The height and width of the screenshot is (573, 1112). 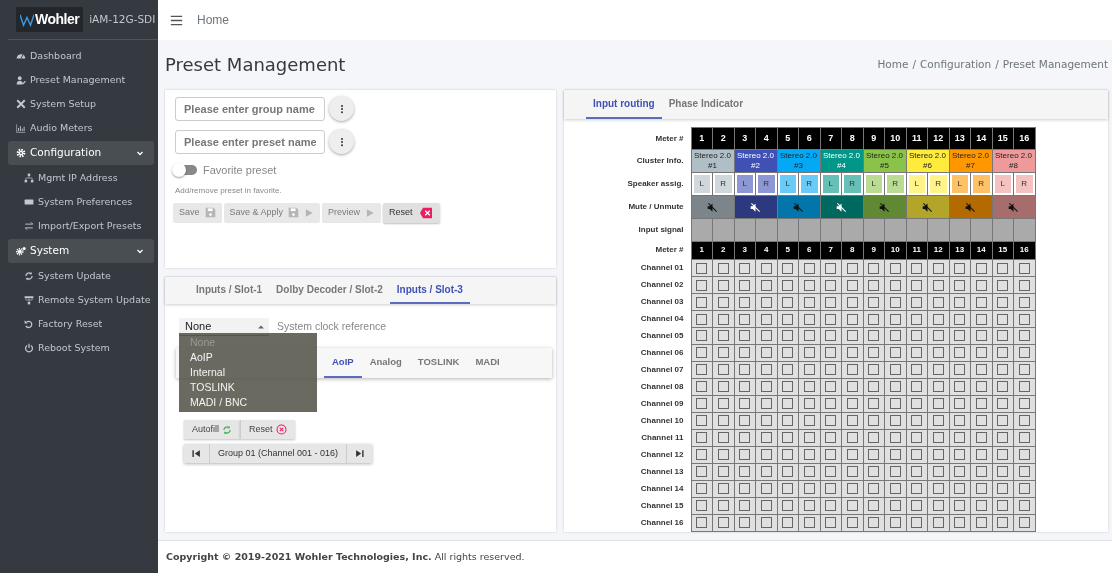 What do you see at coordinates (267, 429) in the screenshot?
I see `action-button: Reset` at bounding box center [267, 429].